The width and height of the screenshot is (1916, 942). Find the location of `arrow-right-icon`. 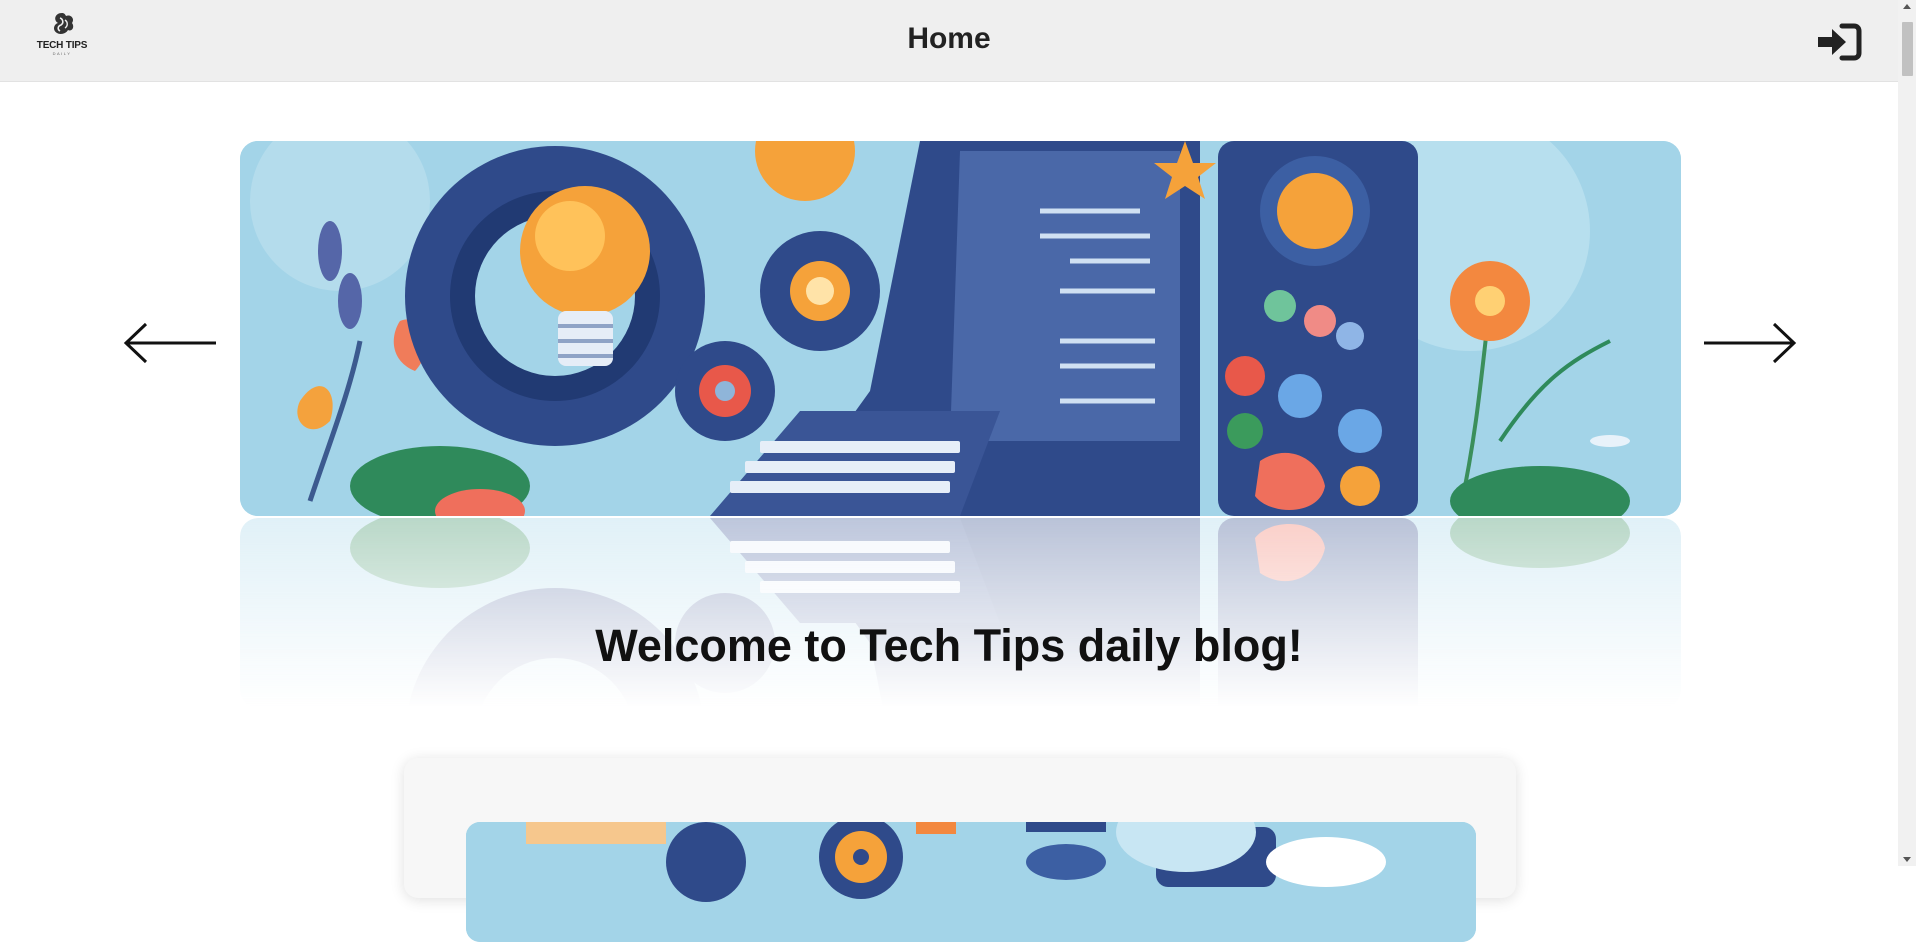

arrow-right-icon is located at coordinates (1750, 343).